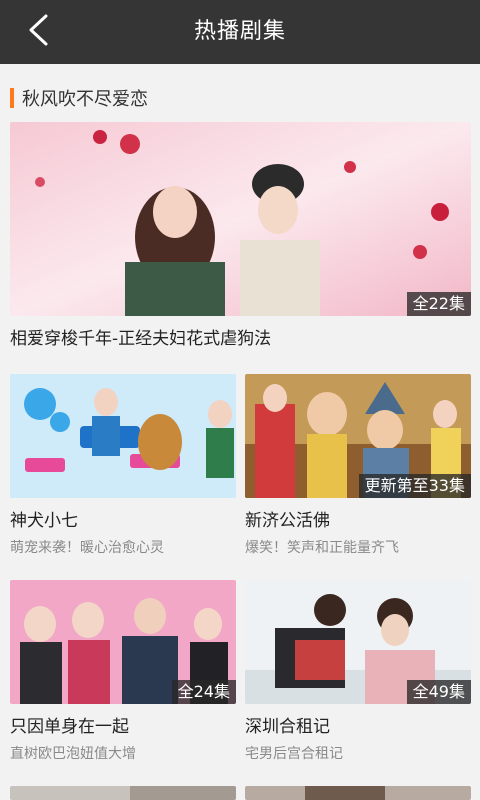  I want to click on episode-count-badge: 全24集, so click(203, 692).